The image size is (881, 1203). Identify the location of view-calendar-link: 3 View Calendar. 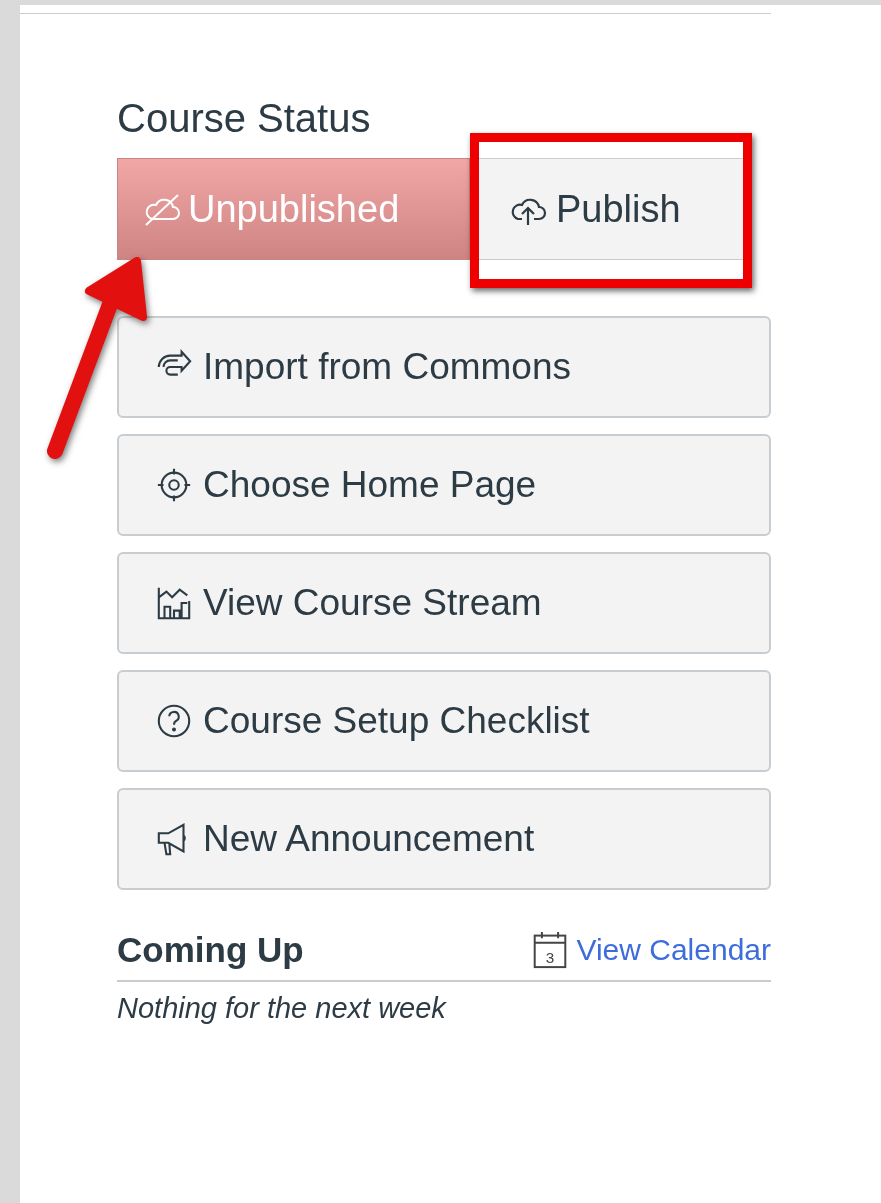
(651, 950).